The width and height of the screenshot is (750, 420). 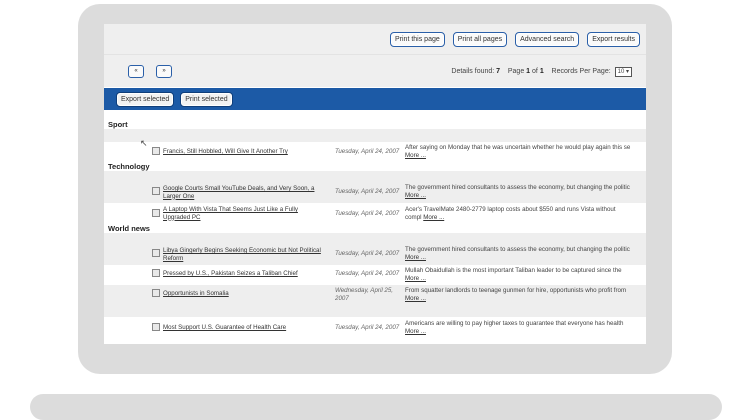 What do you see at coordinates (498, 71) in the screenshot?
I see `details-count: 7` at bounding box center [498, 71].